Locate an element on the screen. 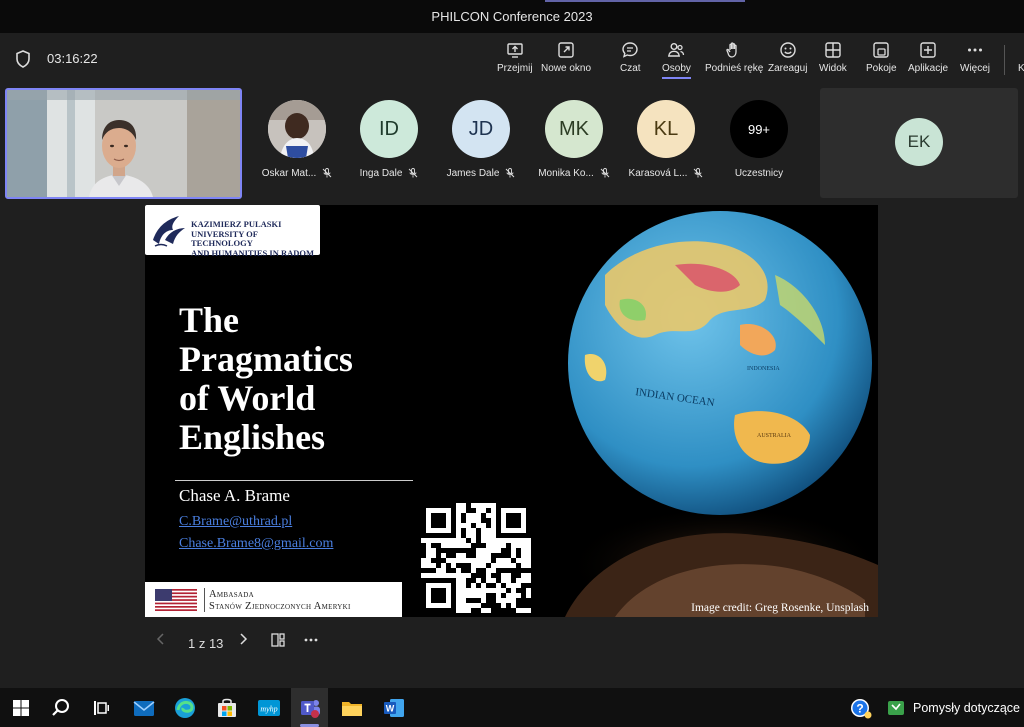 This screenshot has width=1024, height=727. avatar: MK is located at coordinates (574, 129).